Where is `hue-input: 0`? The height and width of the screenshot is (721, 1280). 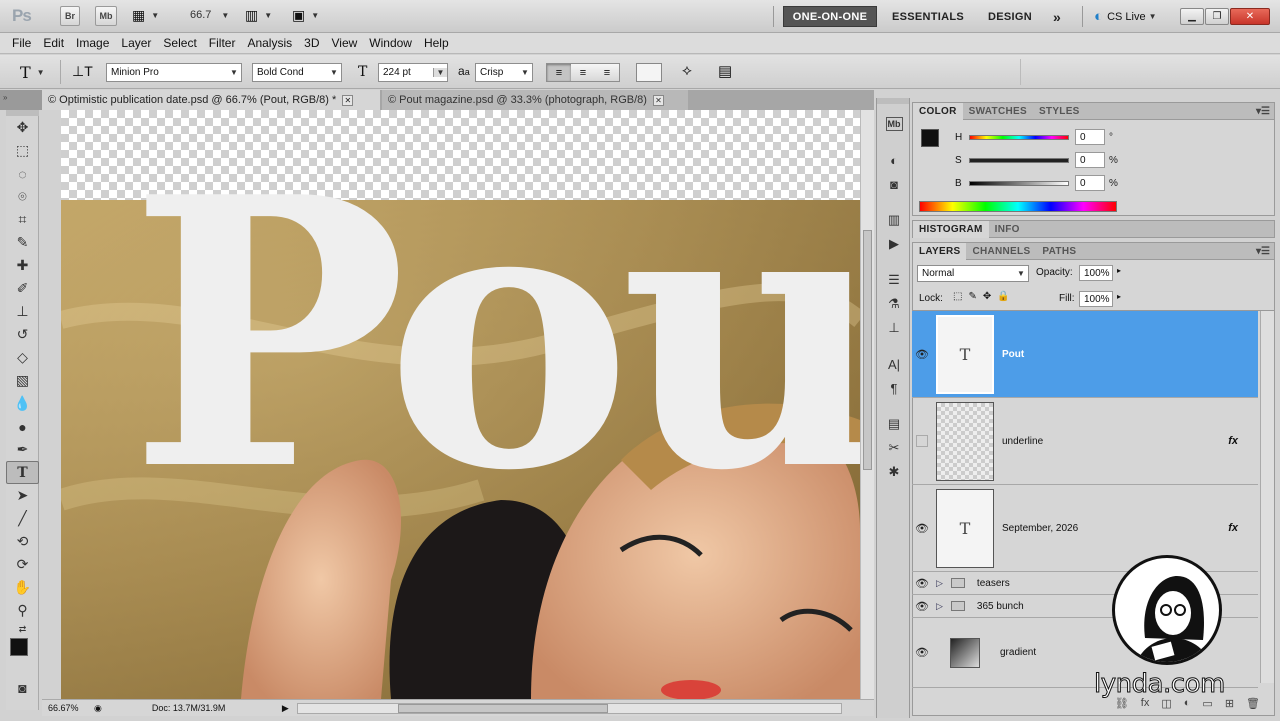 hue-input: 0 is located at coordinates (1090, 137).